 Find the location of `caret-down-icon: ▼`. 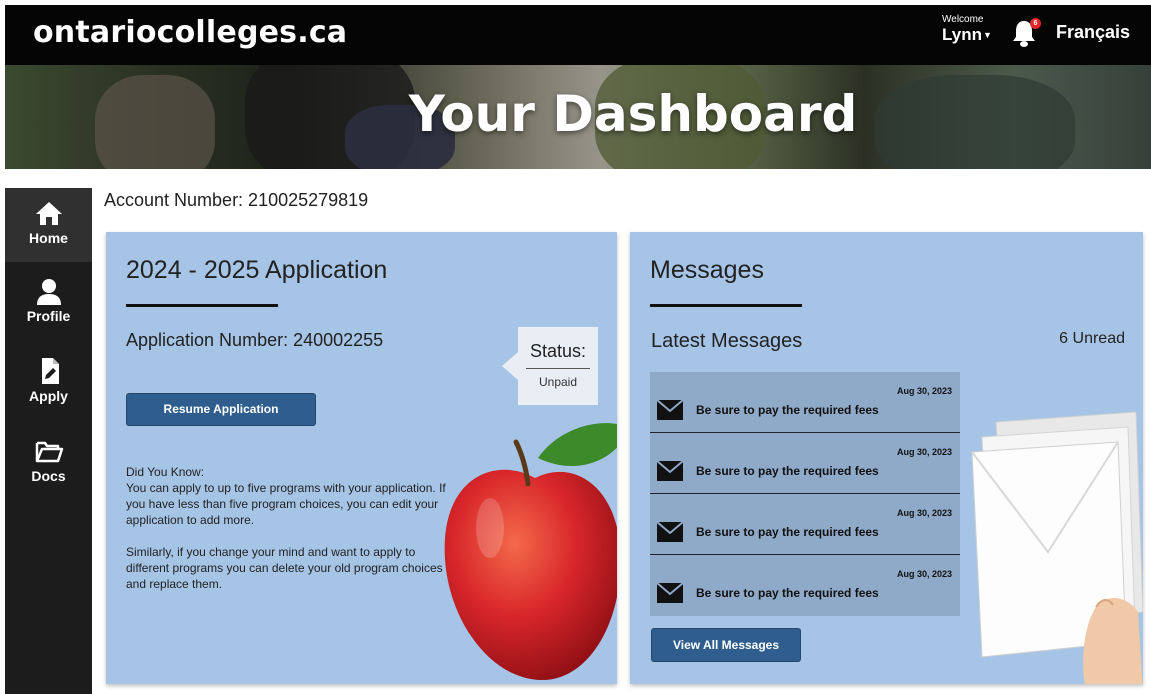

caret-down-icon: ▼ is located at coordinates (987, 35).